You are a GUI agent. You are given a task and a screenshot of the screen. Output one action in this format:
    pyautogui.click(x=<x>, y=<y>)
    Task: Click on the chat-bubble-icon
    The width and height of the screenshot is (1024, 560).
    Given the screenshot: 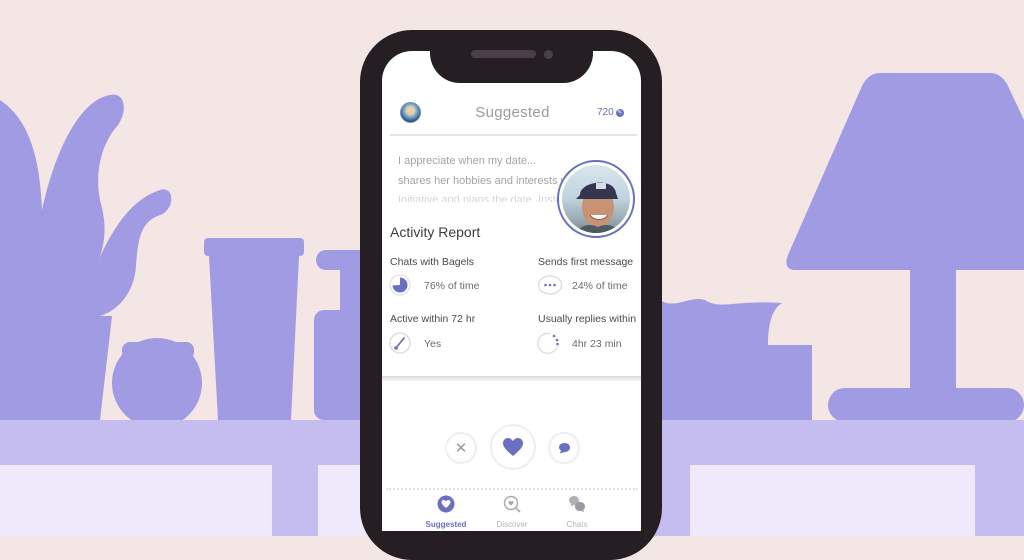 What is the action you would take?
    pyautogui.click(x=550, y=285)
    